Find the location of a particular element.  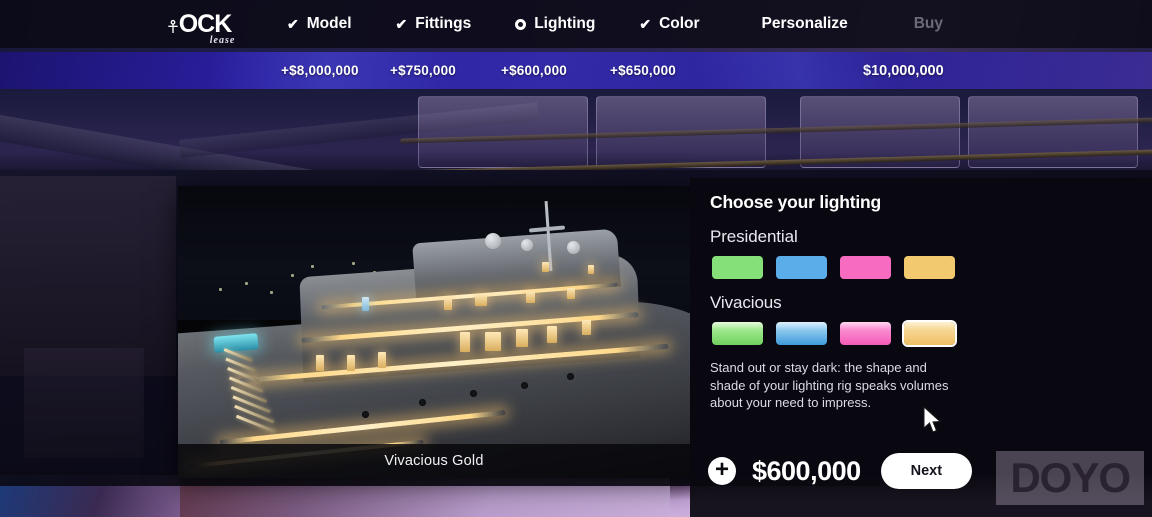

price-step-lighting: +$600,000 is located at coordinates (534, 70).